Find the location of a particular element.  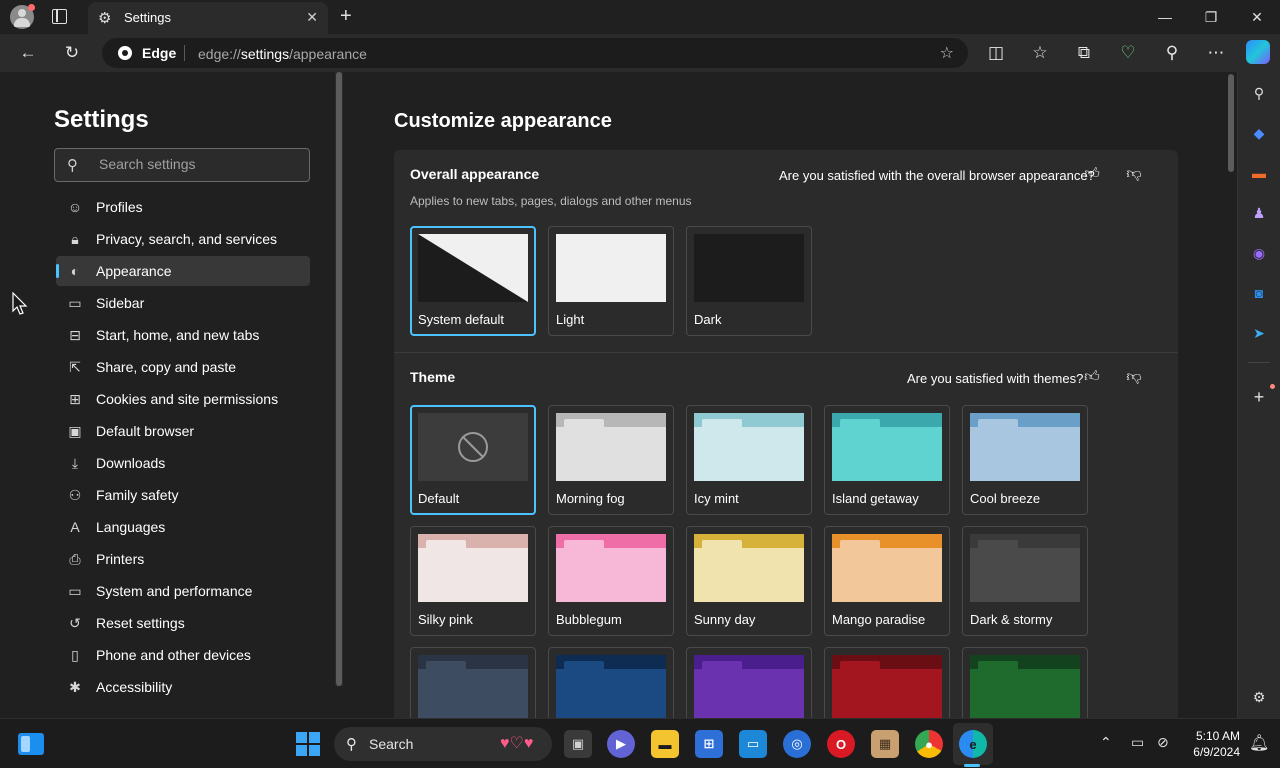

volume-muted-icon: ⊘ is located at coordinates (1163, 742).